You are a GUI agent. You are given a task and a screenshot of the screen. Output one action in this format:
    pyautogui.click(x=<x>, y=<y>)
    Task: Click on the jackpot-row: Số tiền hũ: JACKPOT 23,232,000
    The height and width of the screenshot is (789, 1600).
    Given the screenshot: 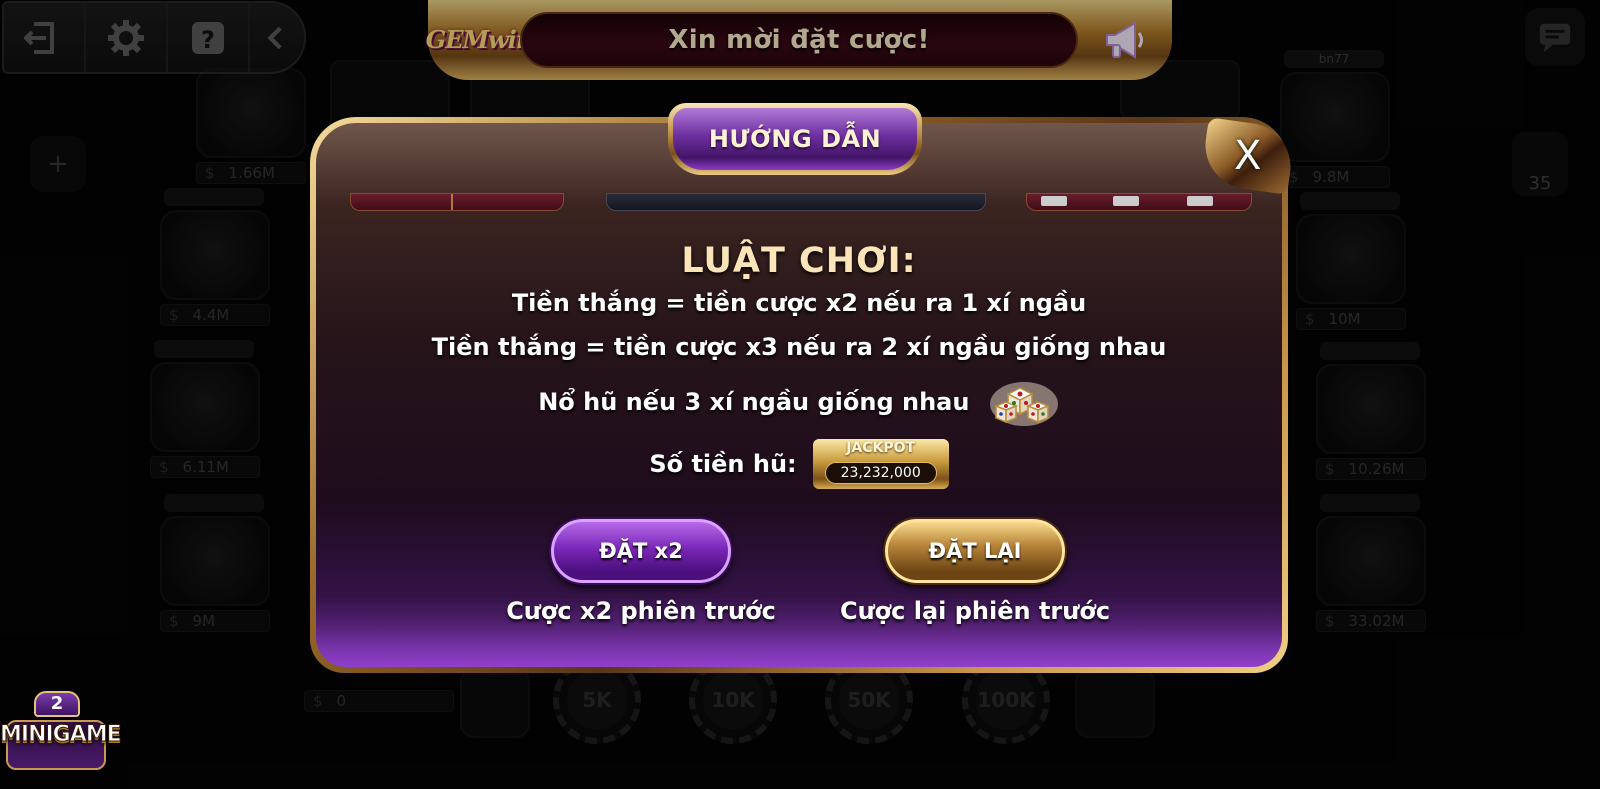 What is the action you would take?
    pyautogui.click(x=799, y=464)
    